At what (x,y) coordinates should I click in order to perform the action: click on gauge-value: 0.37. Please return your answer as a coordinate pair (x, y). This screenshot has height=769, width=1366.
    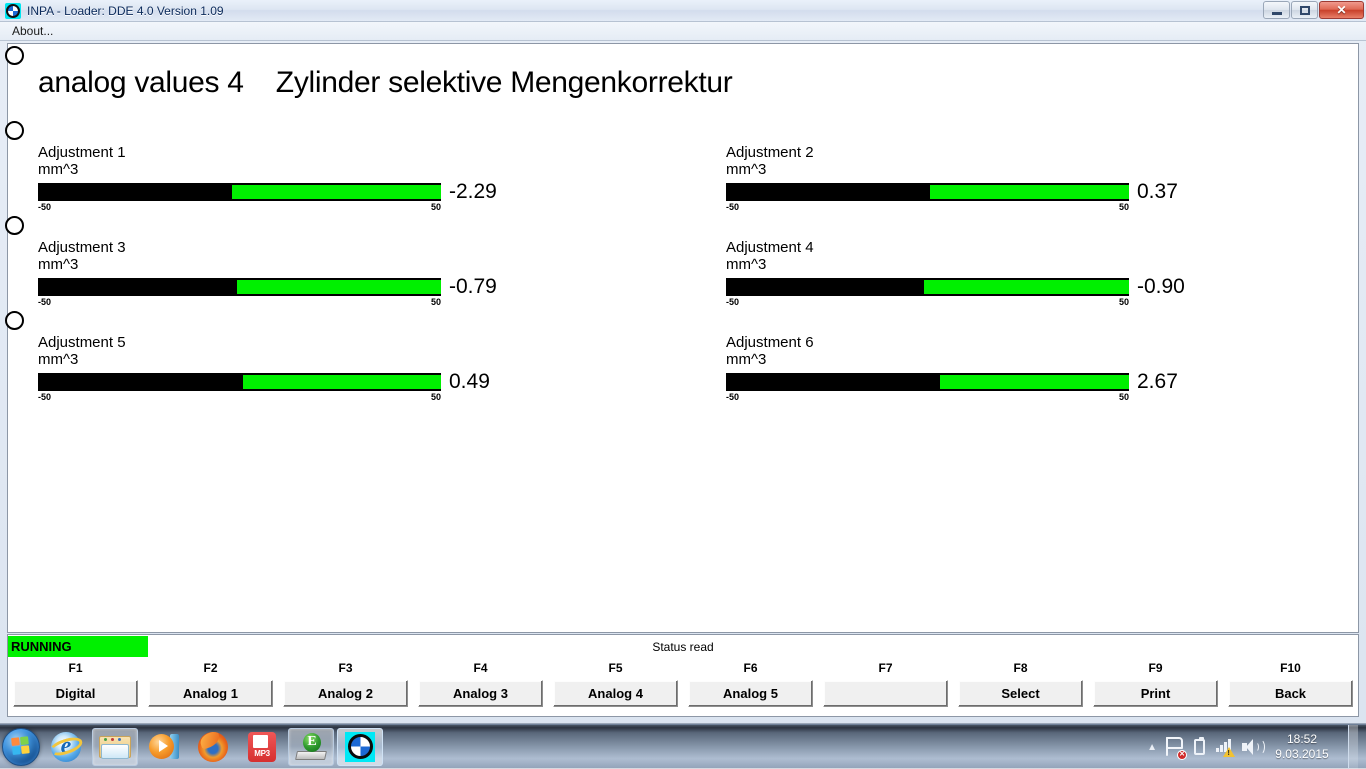
    Looking at the image, I should click on (1157, 191).